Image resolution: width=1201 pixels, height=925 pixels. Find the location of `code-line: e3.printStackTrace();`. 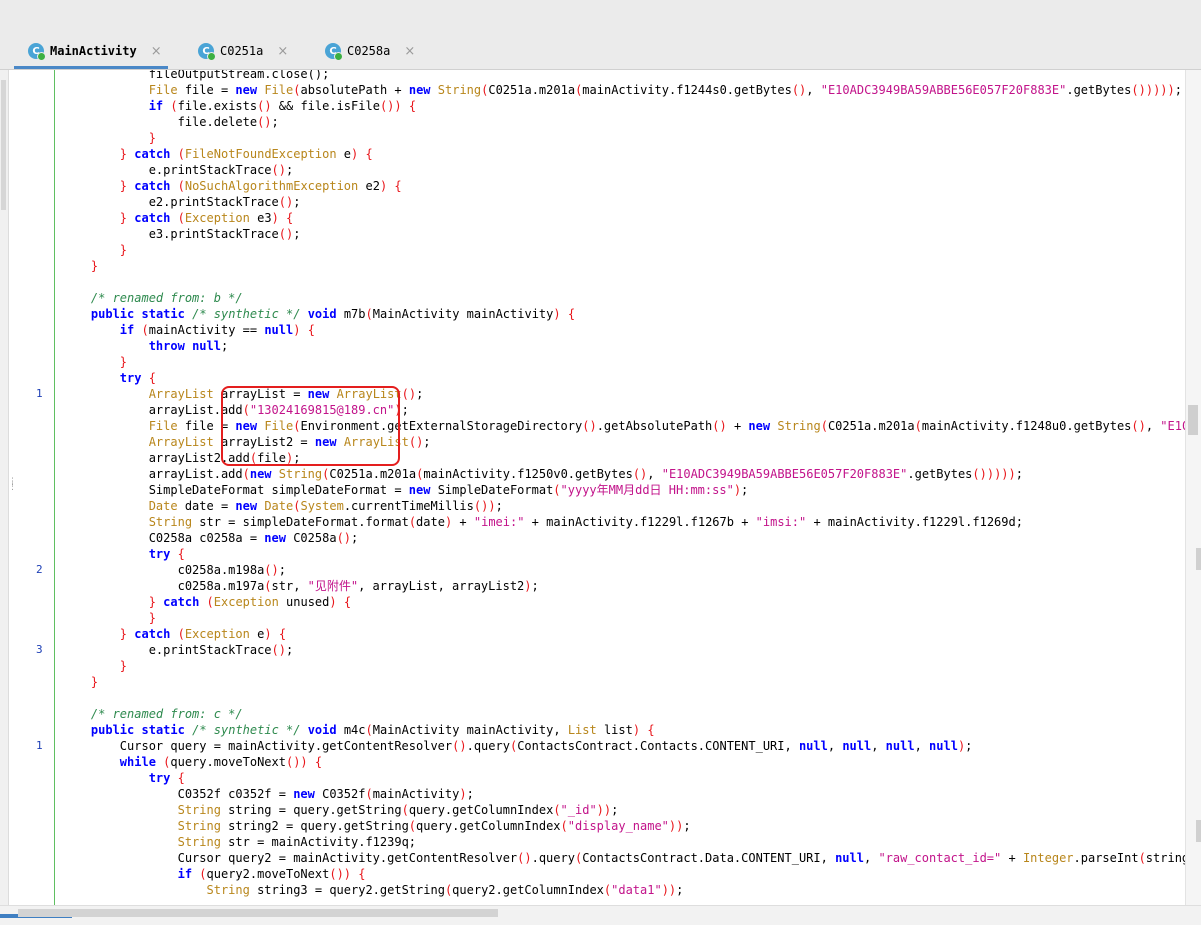

code-line: e3.printStackTrace(); is located at coordinates (600, 234).